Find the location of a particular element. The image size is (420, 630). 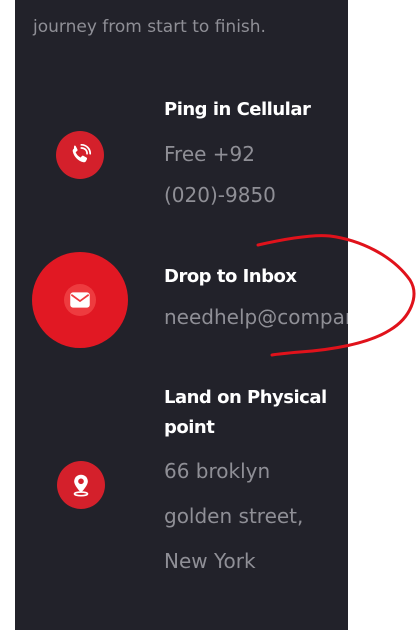

intro-text: journey from start to finish. is located at coordinates (149, 27).